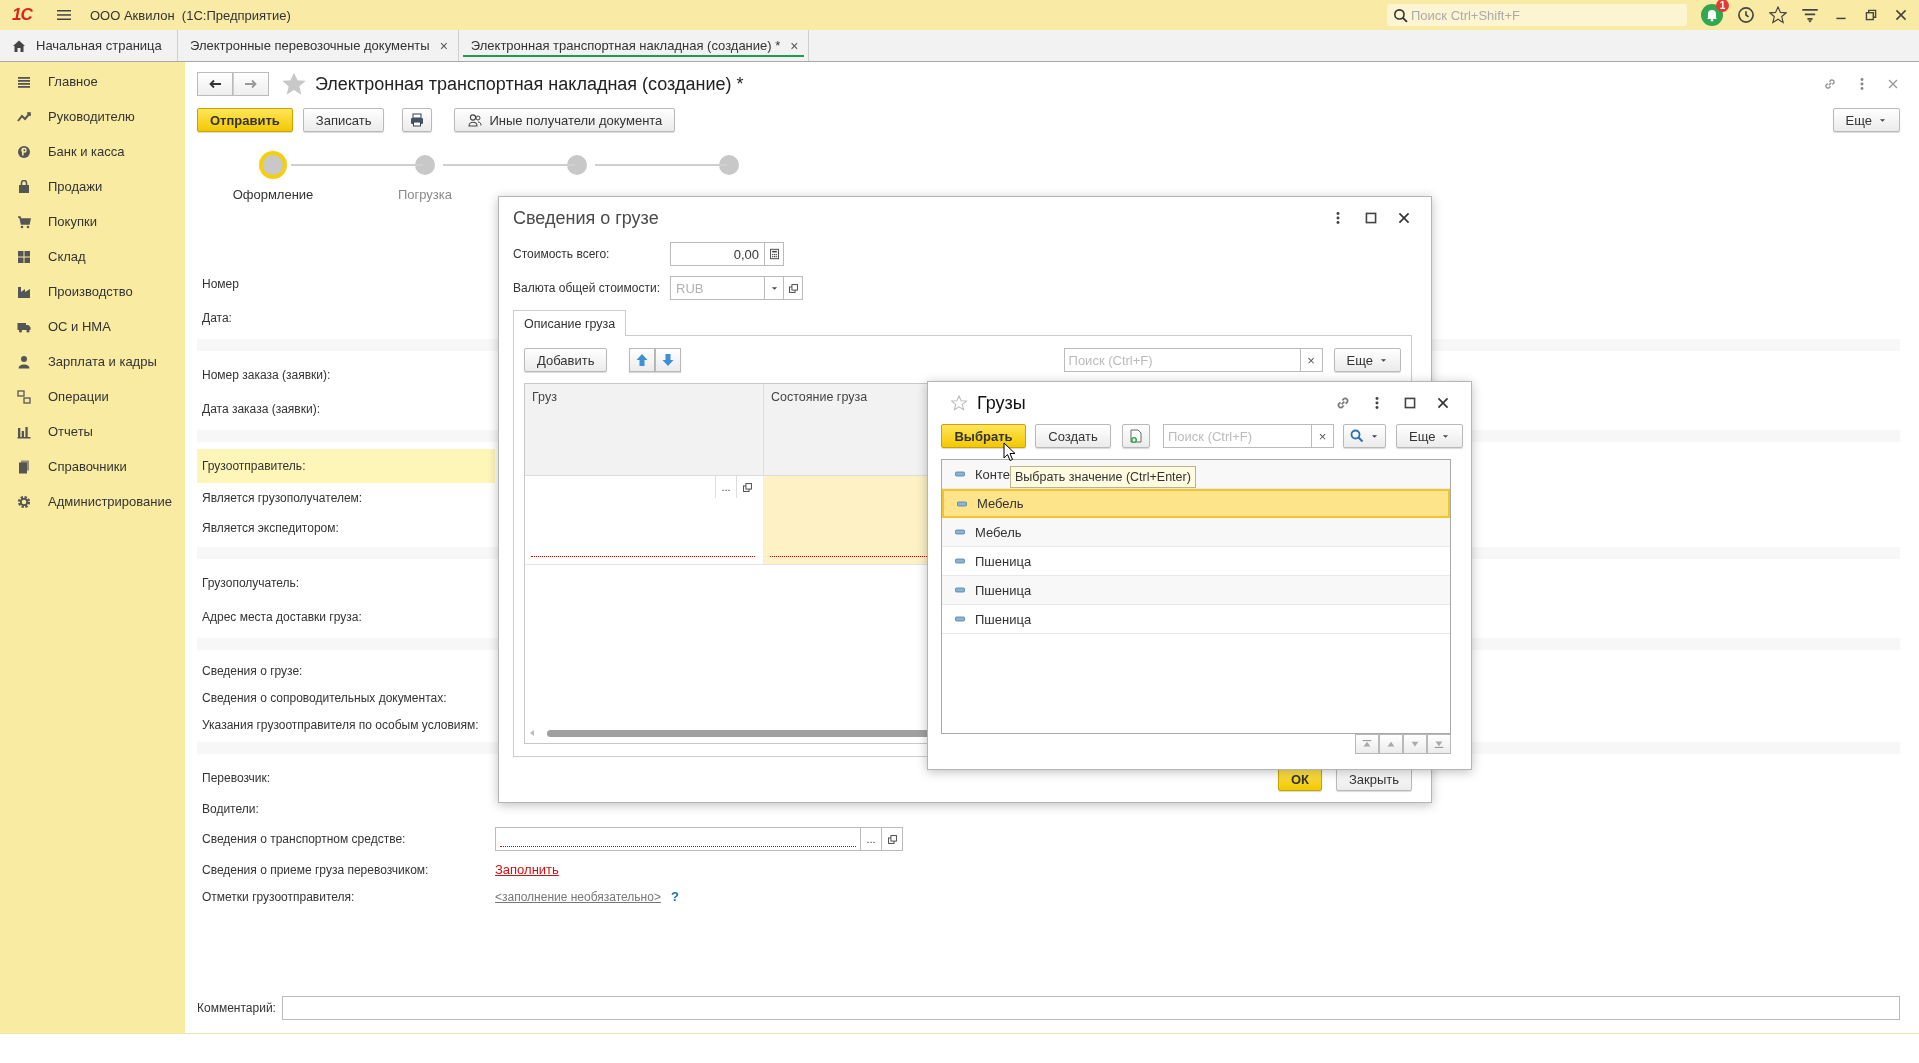 This screenshot has height=1063, width=1919. What do you see at coordinates (24, 256) in the screenshot?
I see `grid-icon` at bounding box center [24, 256].